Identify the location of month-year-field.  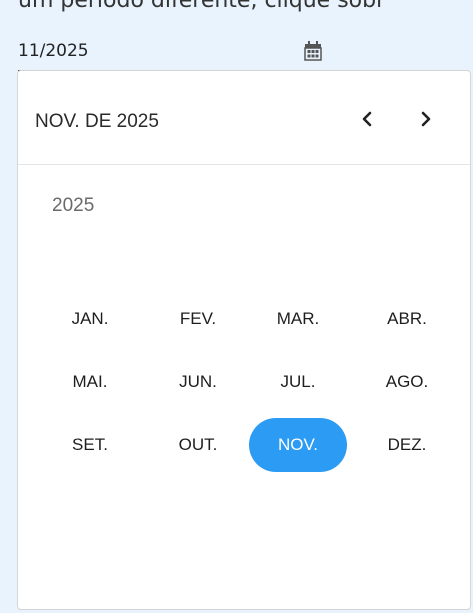
(172, 53).